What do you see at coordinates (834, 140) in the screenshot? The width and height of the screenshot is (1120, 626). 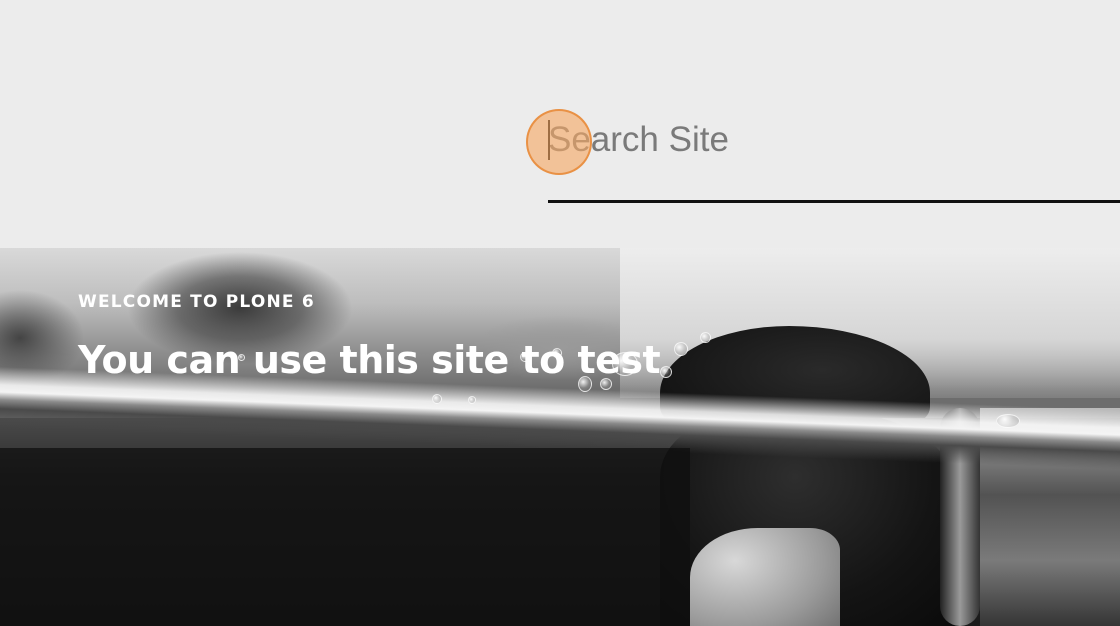 I see `search-input` at bounding box center [834, 140].